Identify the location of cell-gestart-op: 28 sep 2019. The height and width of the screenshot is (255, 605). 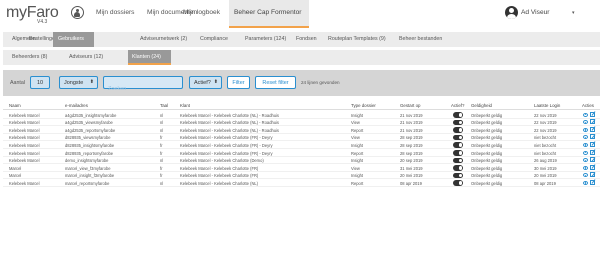
(411, 153).